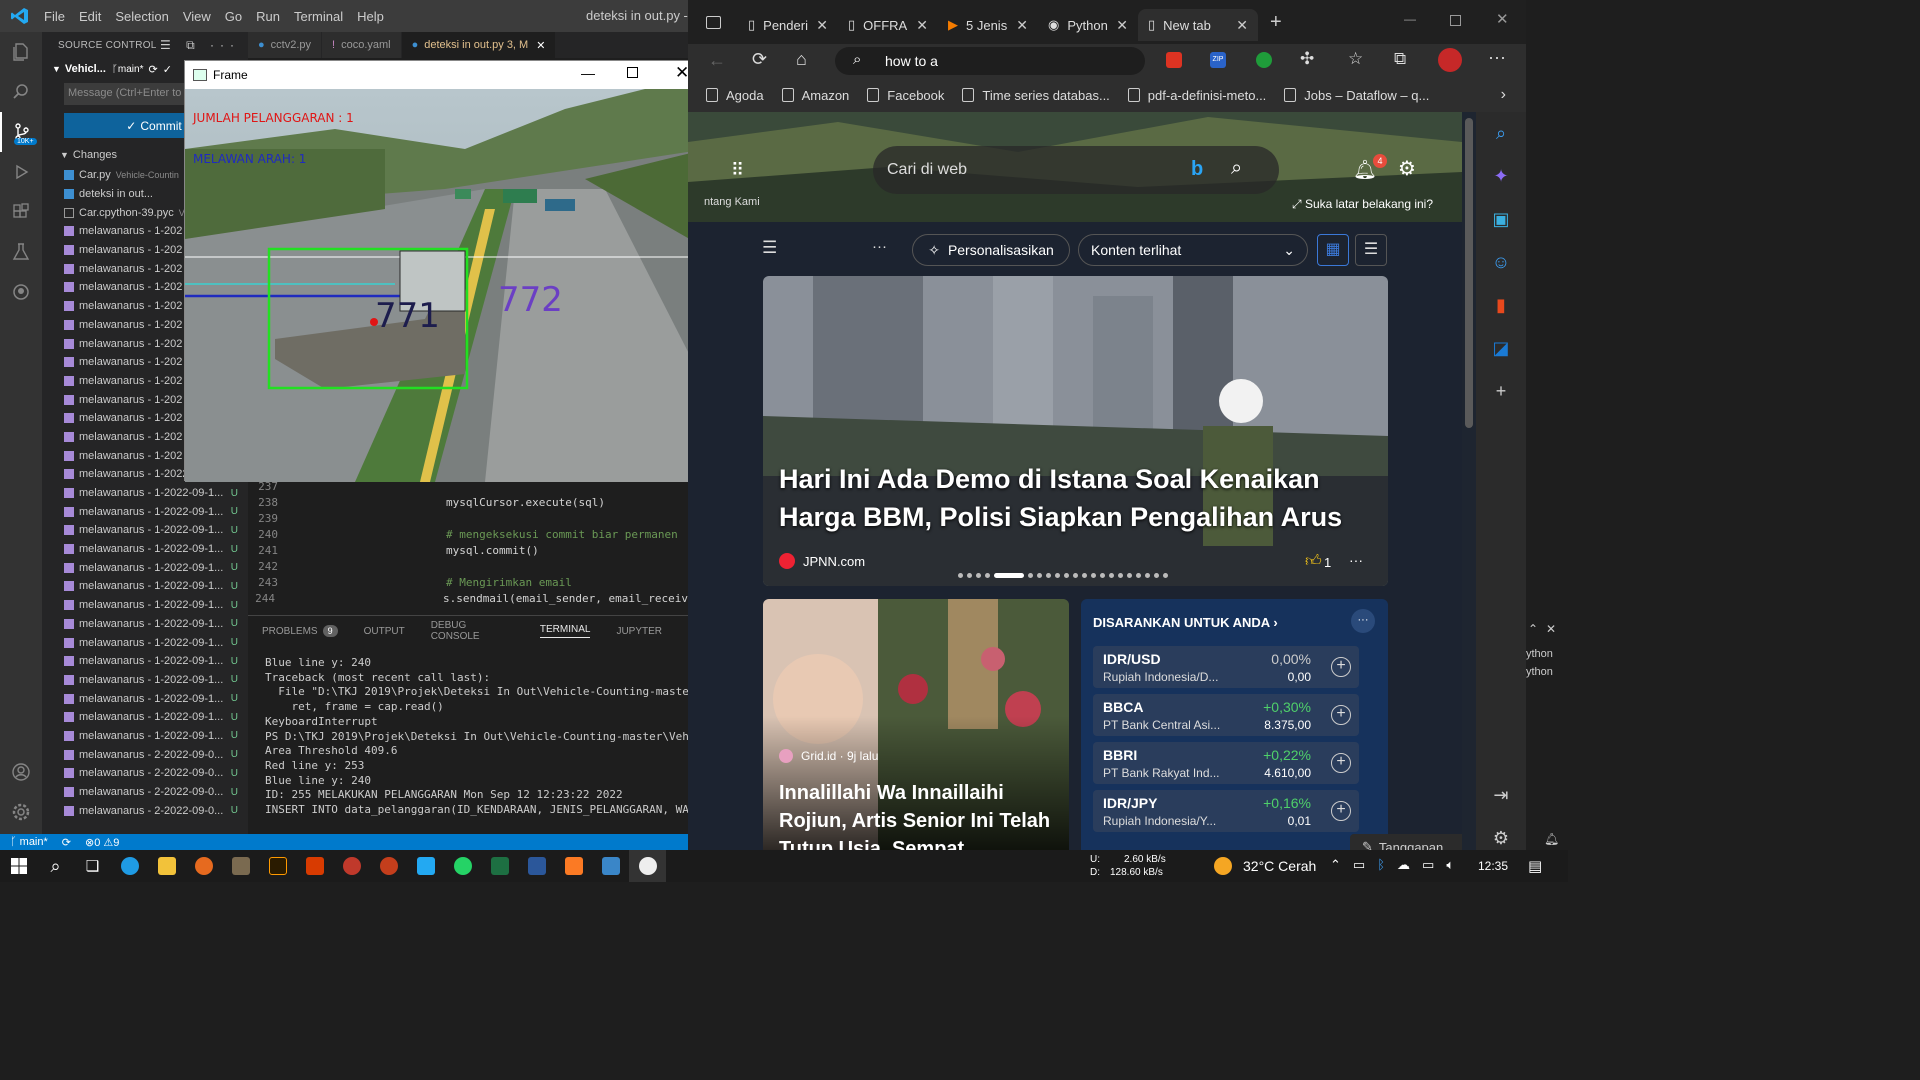  What do you see at coordinates (21, 92) in the screenshot?
I see `search-icon` at bounding box center [21, 92].